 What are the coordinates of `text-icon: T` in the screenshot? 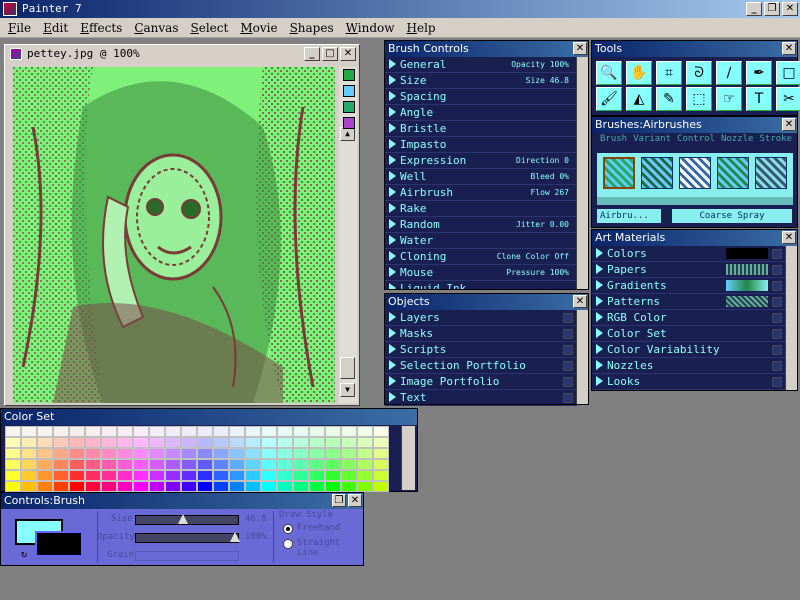 It's located at (759, 99).